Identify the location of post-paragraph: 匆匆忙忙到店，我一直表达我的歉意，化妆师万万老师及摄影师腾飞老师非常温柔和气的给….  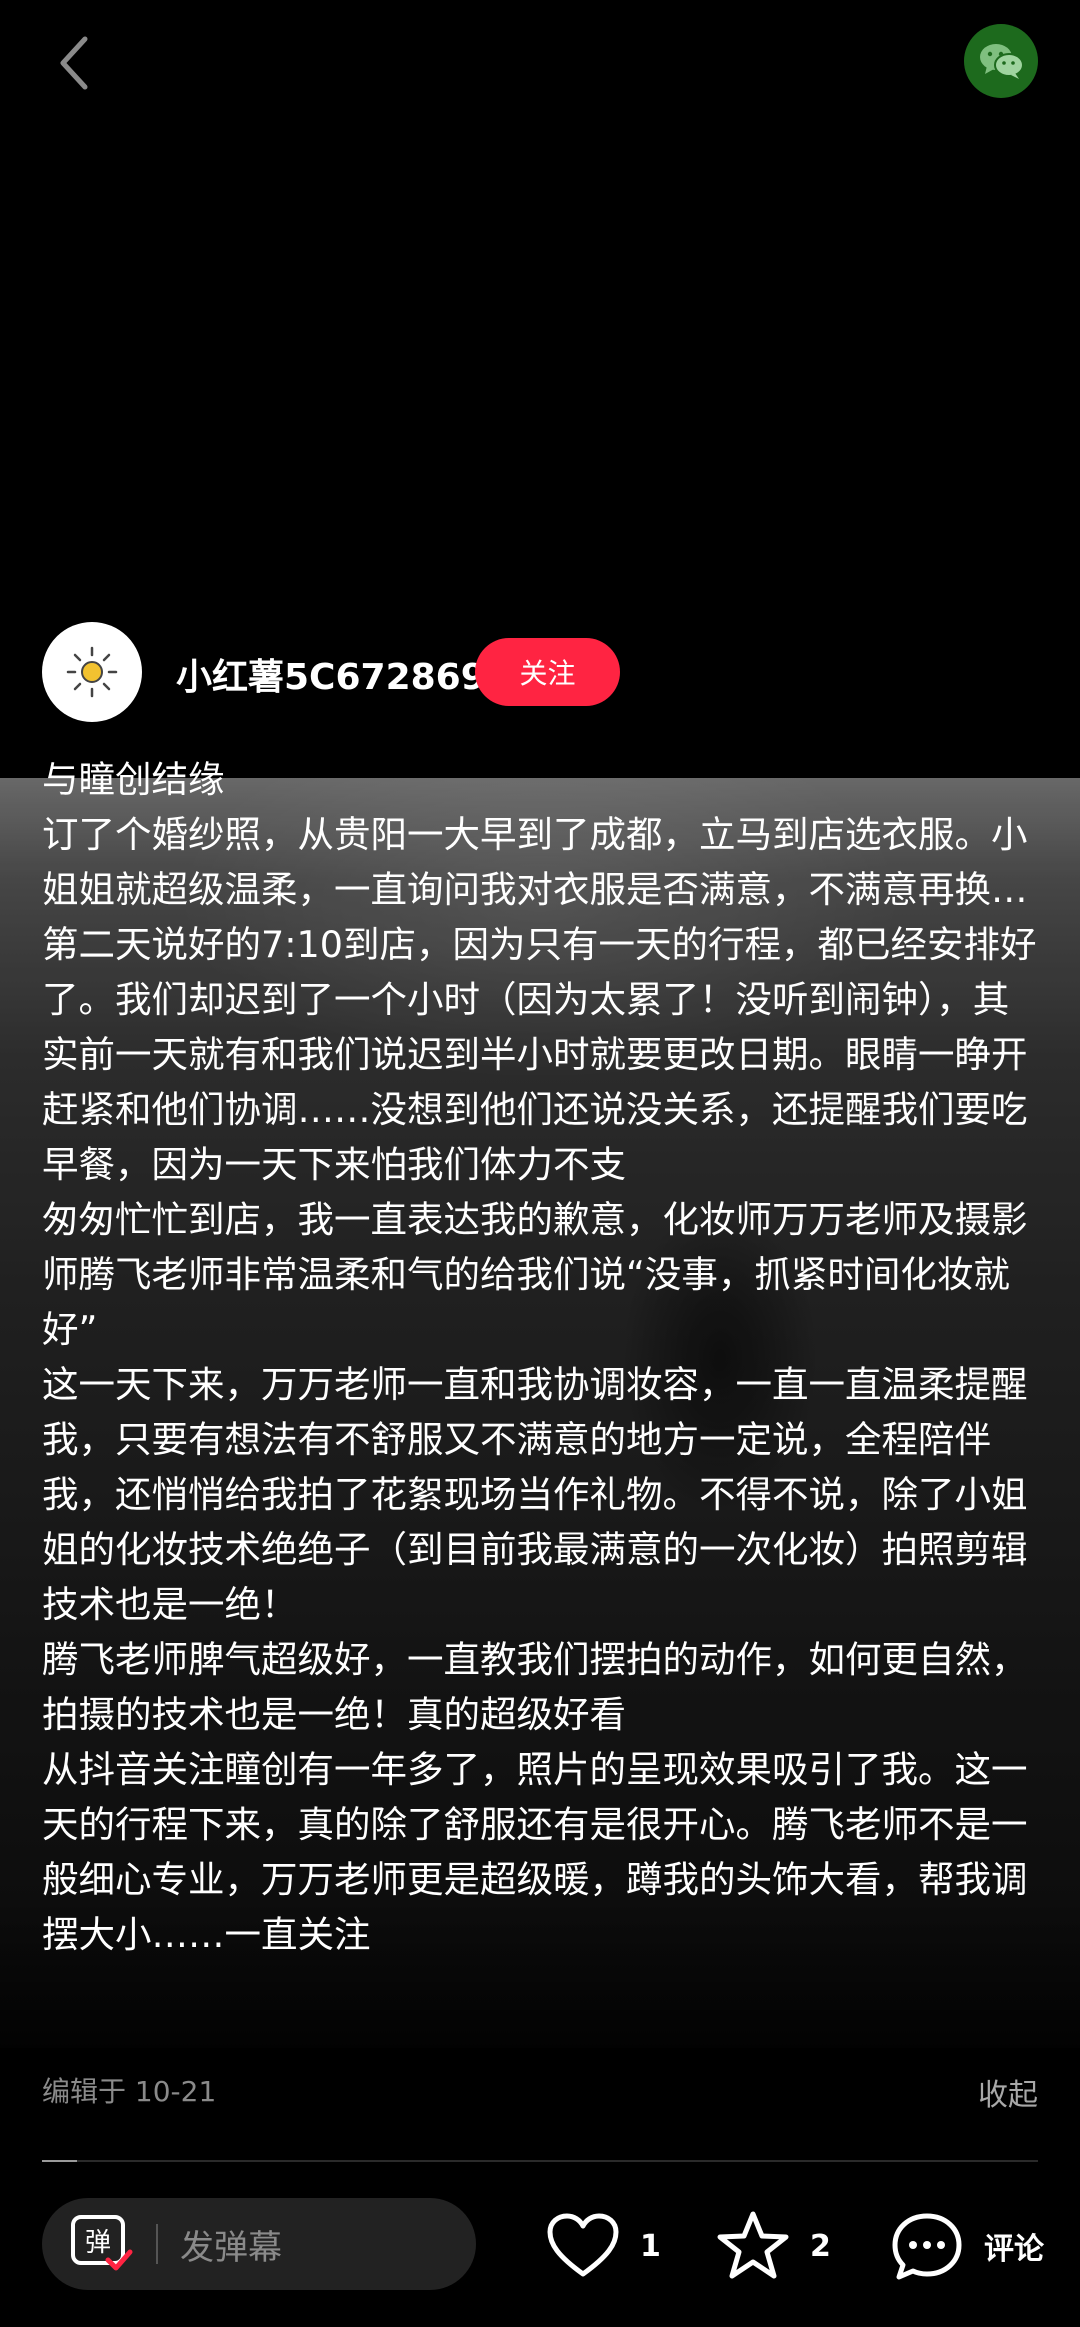
(535, 1274).